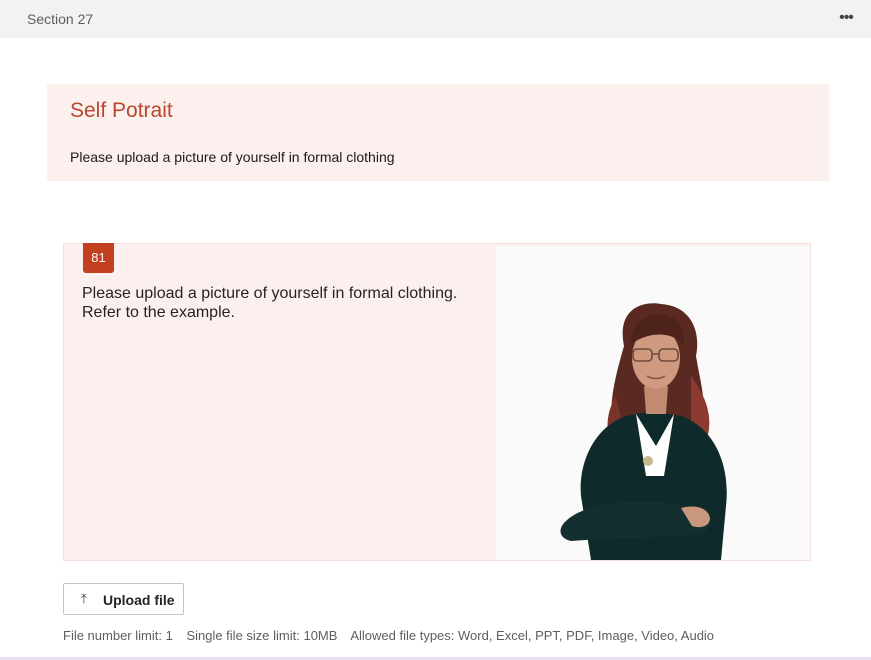 This screenshot has width=871, height=660. I want to click on section-title: Section 27, so click(60, 19).